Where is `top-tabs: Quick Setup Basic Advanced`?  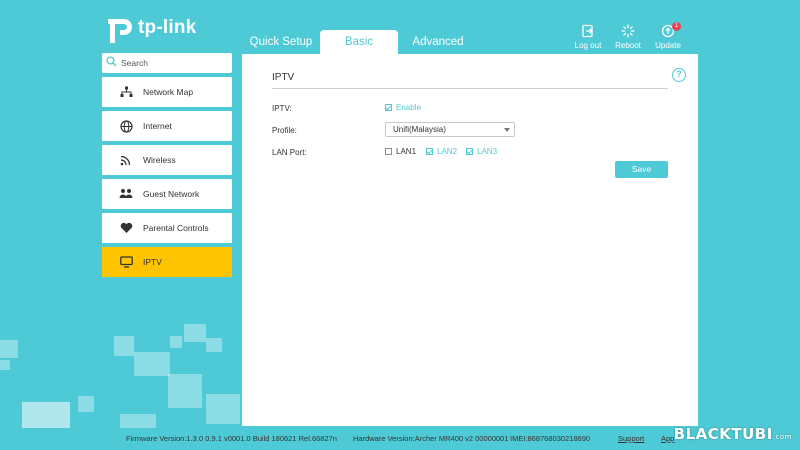
top-tabs: Quick Setup Basic Advanced is located at coordinates (360, 42).